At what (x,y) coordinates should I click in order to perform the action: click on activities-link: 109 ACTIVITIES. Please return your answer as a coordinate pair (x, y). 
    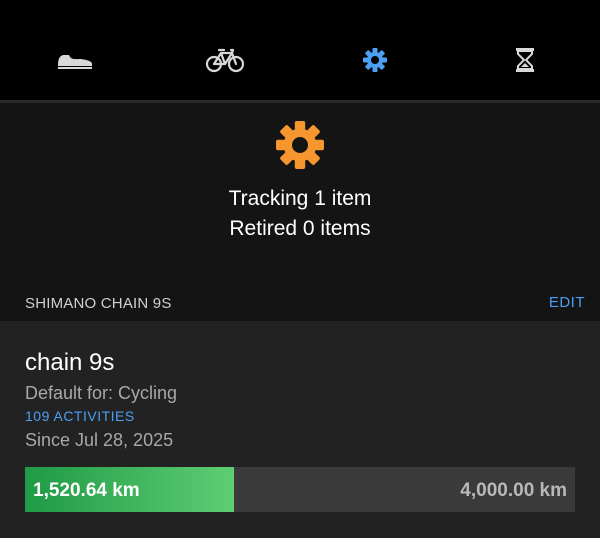
    Looking at the image, I should click on (80, 416).